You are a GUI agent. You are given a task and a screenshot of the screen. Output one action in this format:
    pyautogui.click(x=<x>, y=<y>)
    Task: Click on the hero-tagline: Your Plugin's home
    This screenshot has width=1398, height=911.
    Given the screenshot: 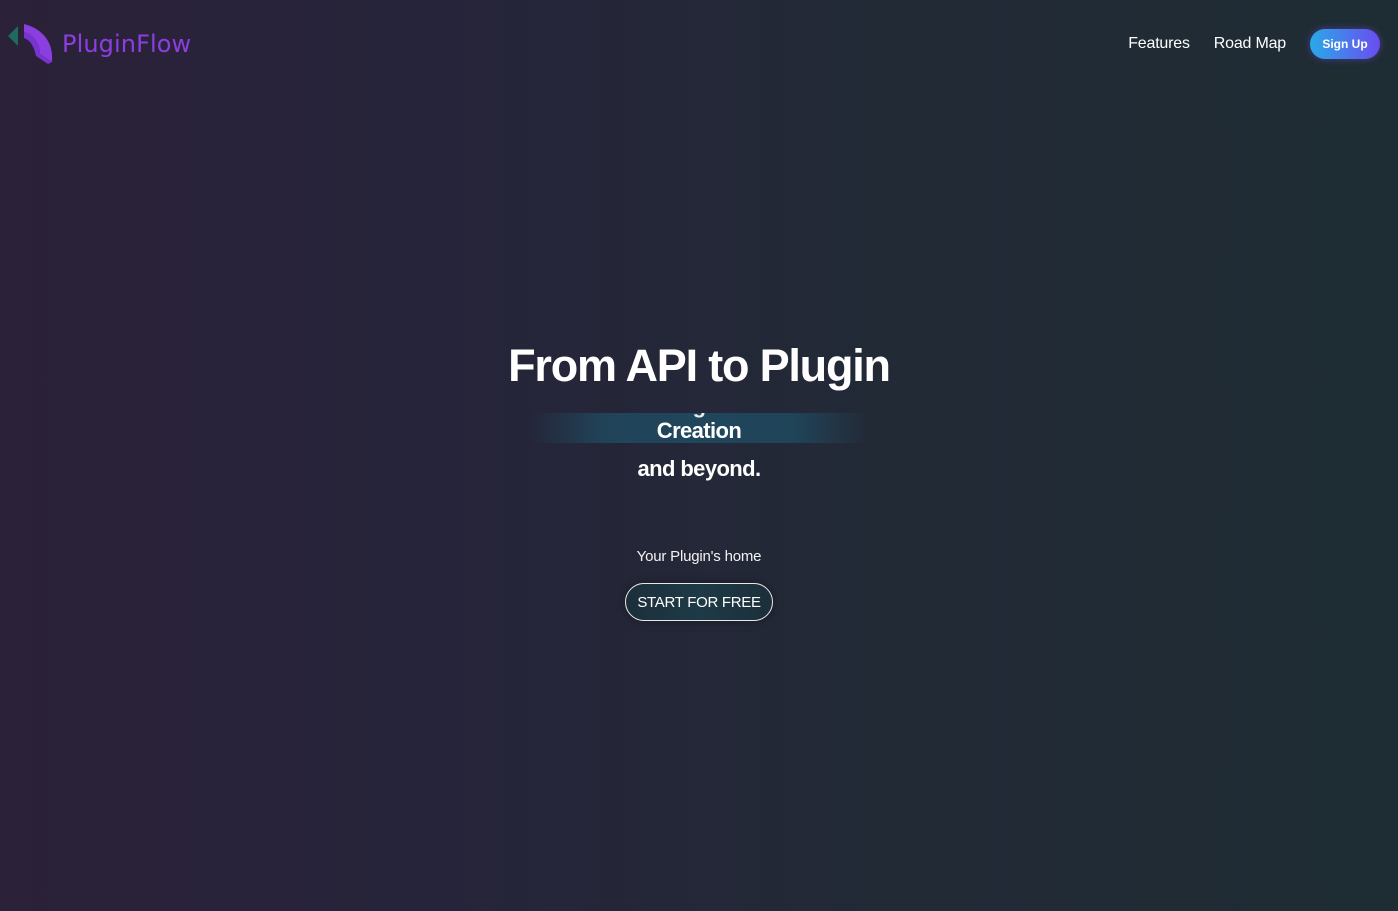 What is the action you would take?
    pyautogui.click(x=699, y=556)
    